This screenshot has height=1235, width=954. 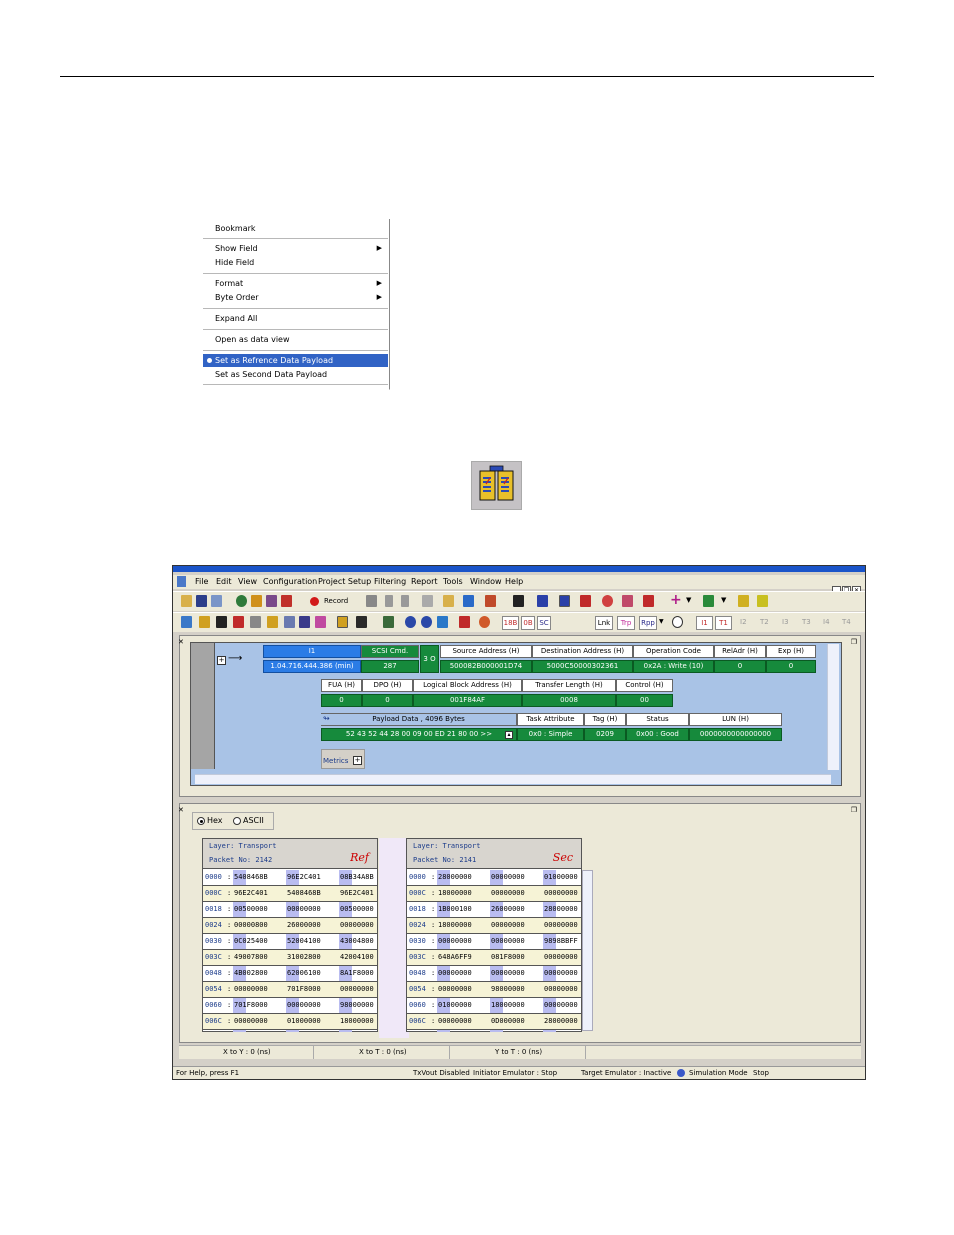 I want to click on menu-help: Help, so click(x=514, y=581).